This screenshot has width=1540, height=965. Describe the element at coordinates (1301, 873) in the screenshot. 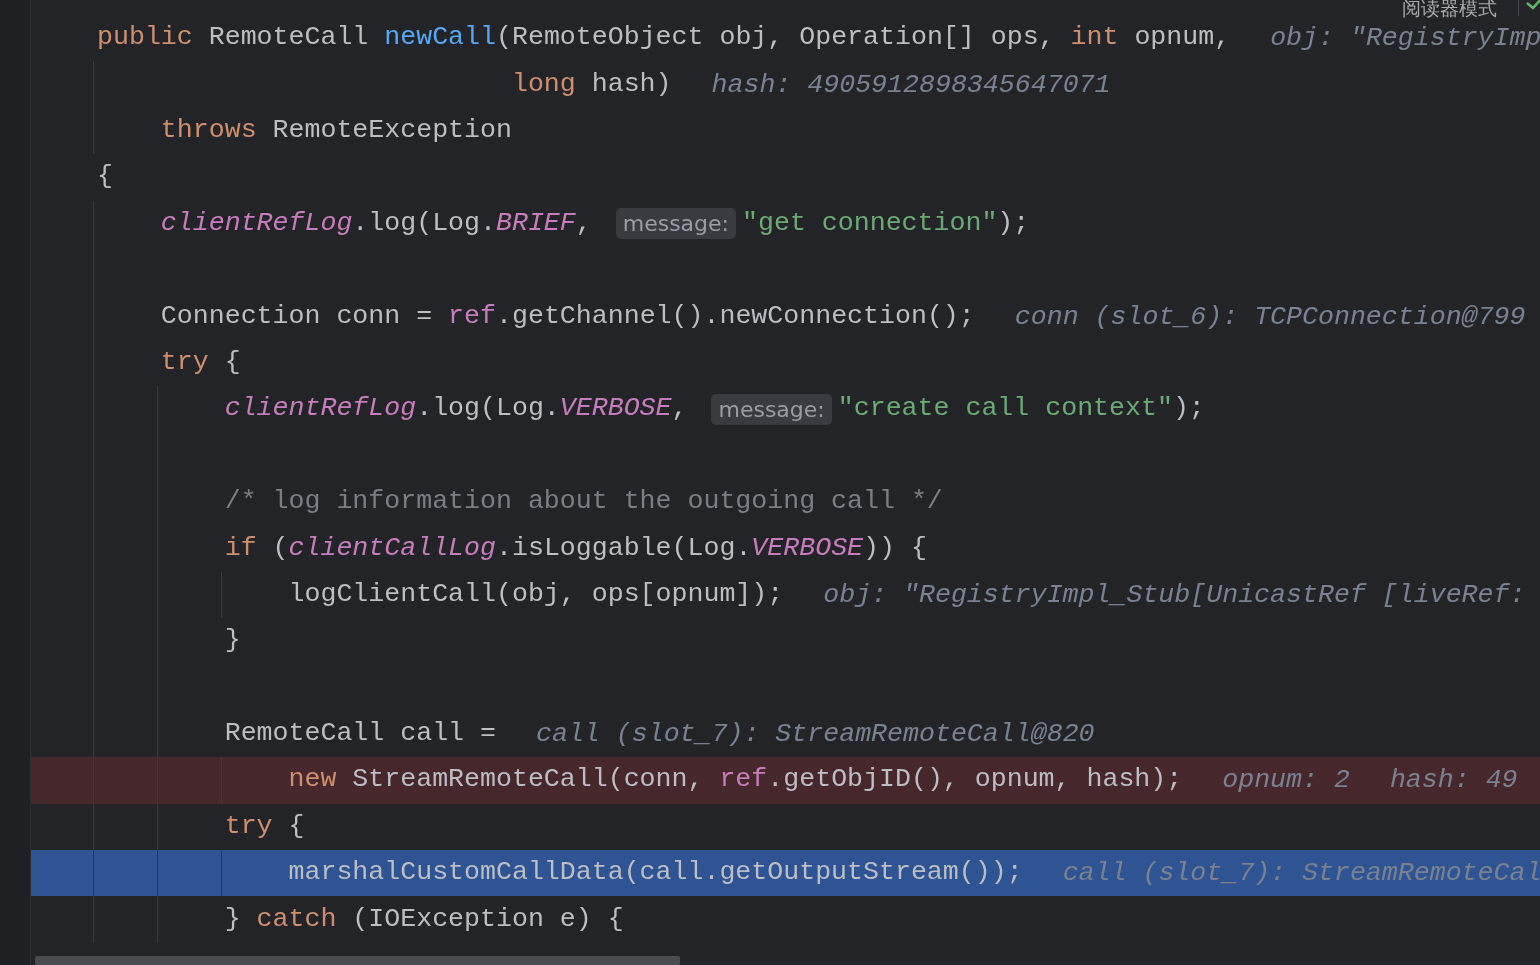

I see `inline-debug-value: call (slot_7): StreamRemoteCal` at that location.